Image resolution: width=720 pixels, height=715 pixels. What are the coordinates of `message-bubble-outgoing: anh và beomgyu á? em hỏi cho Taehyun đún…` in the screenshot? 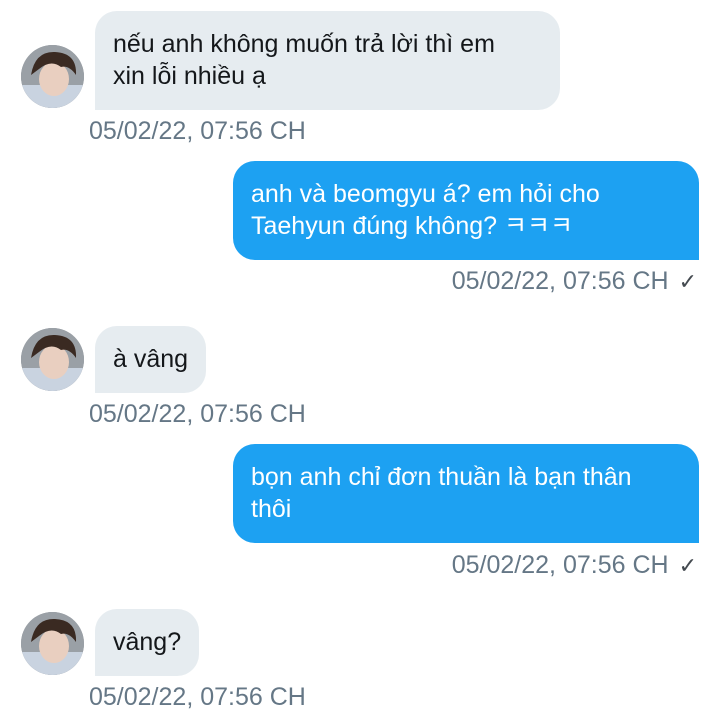 It's located at (466, 210).